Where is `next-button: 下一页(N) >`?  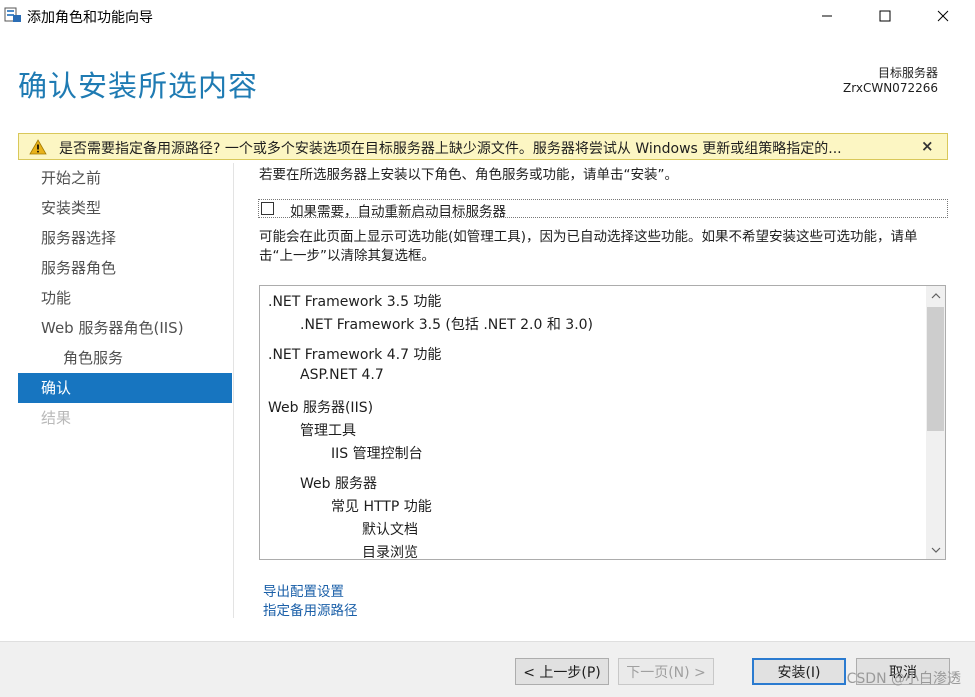
next-button: 下一页(N) > is located at coordinates (666, 671).